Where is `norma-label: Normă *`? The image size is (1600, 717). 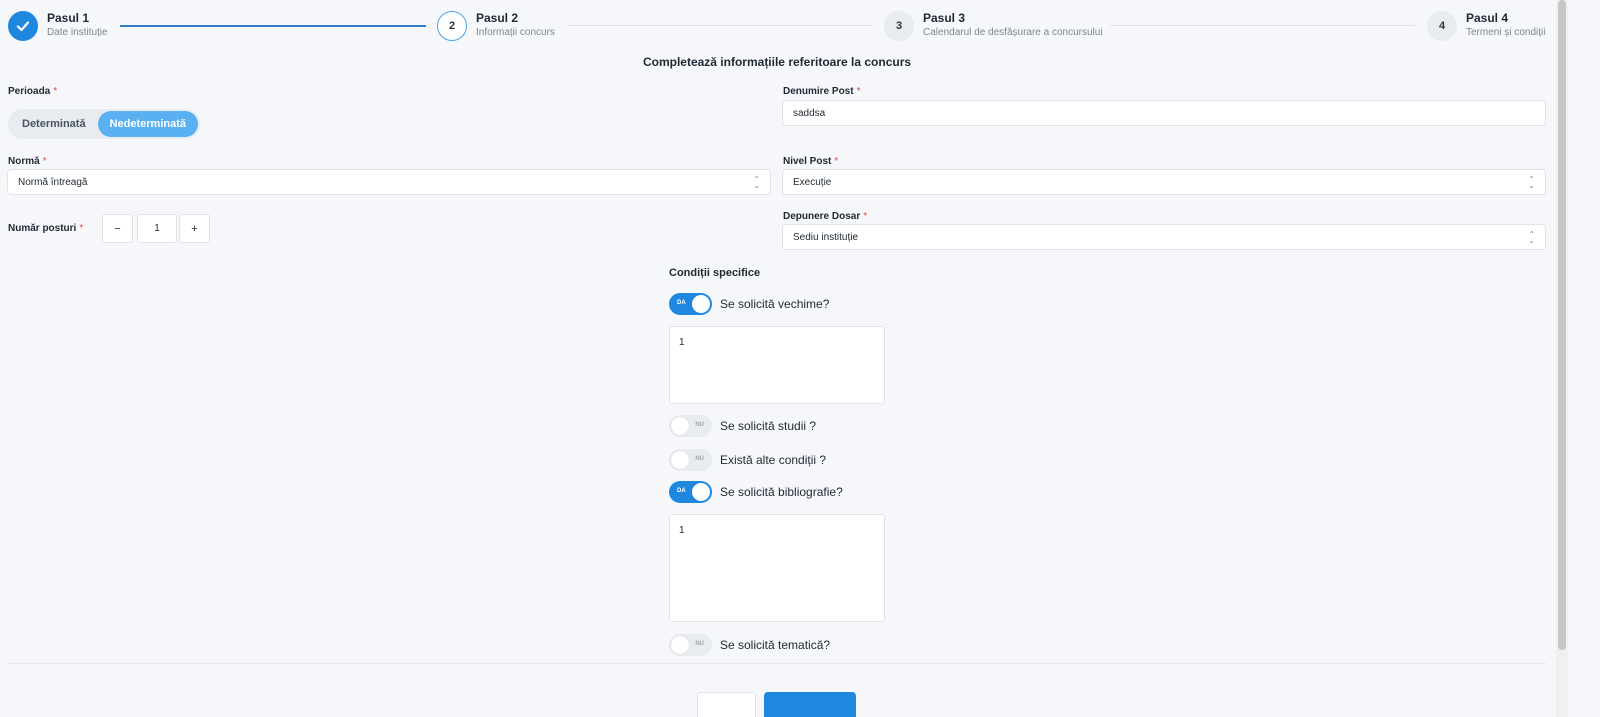
norma-label: Normă * is located at coordinates (27, 161).